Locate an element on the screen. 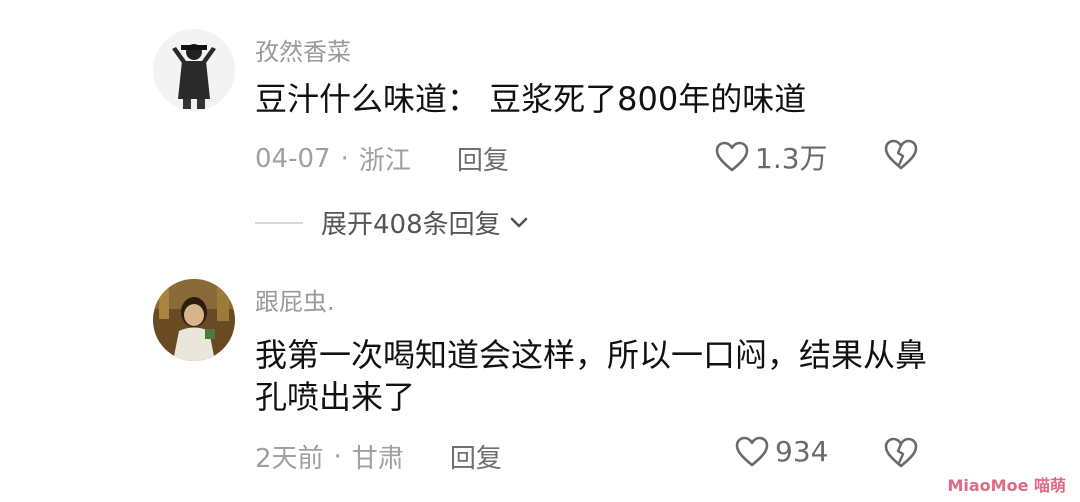 This screenshot has height=502, width=1080. chevron-down-icon is located at coordinates (518, 222).